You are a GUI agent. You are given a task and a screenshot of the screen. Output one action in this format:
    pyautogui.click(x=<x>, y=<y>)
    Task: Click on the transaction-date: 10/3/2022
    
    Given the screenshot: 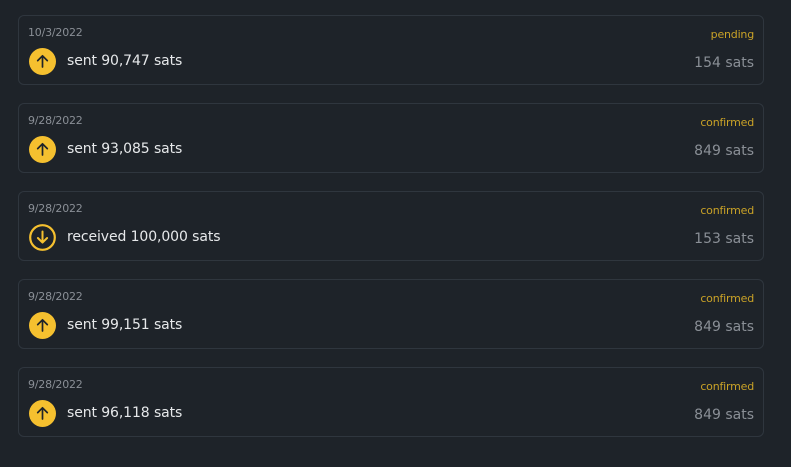 What is the action you would take?
    pyautogui.click(x=55, y=32)
    